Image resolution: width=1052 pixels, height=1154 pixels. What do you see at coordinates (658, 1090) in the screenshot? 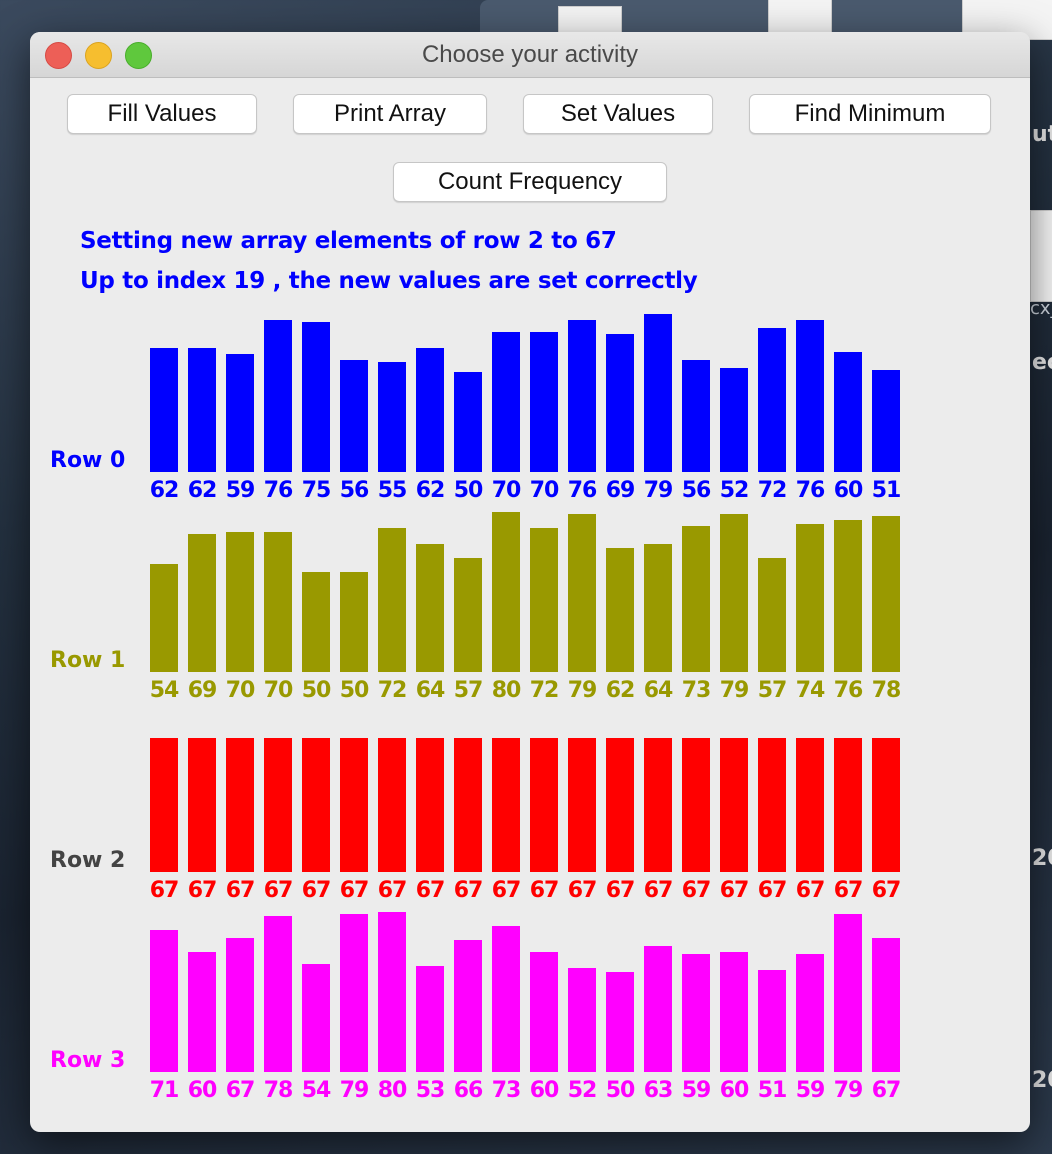
I see `value-label: 63` at bounding box center [658, 1090].